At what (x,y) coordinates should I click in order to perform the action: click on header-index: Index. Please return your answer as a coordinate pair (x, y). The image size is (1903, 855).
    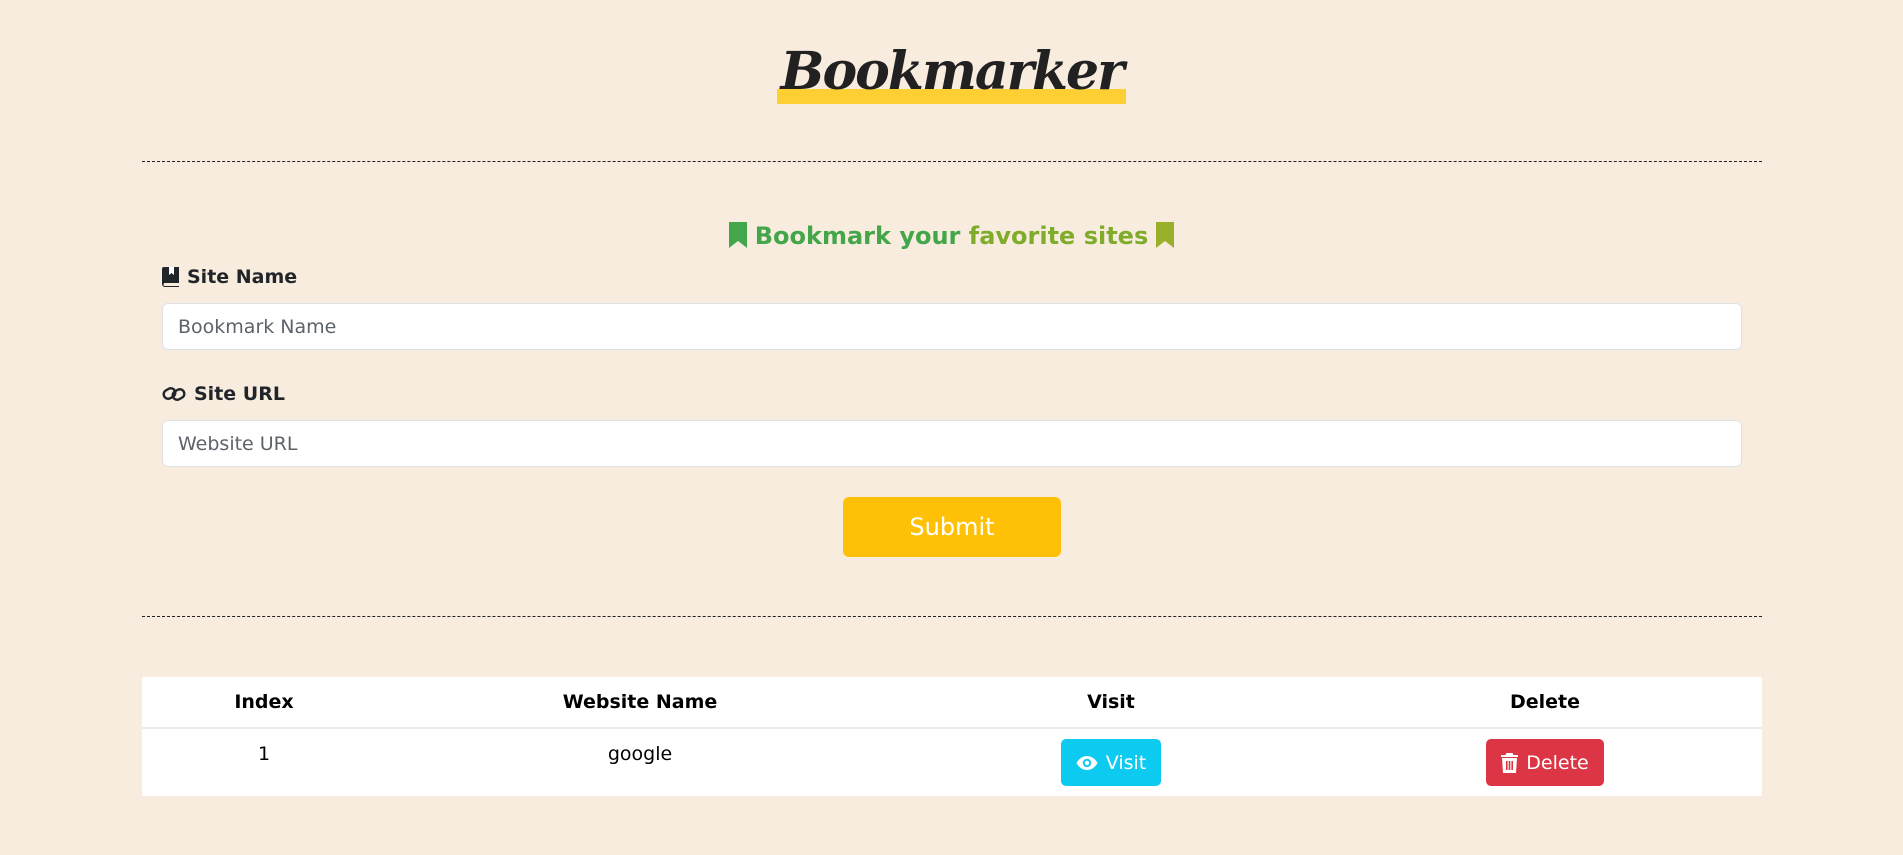
    Looking at the image, I should click on (264, 703).